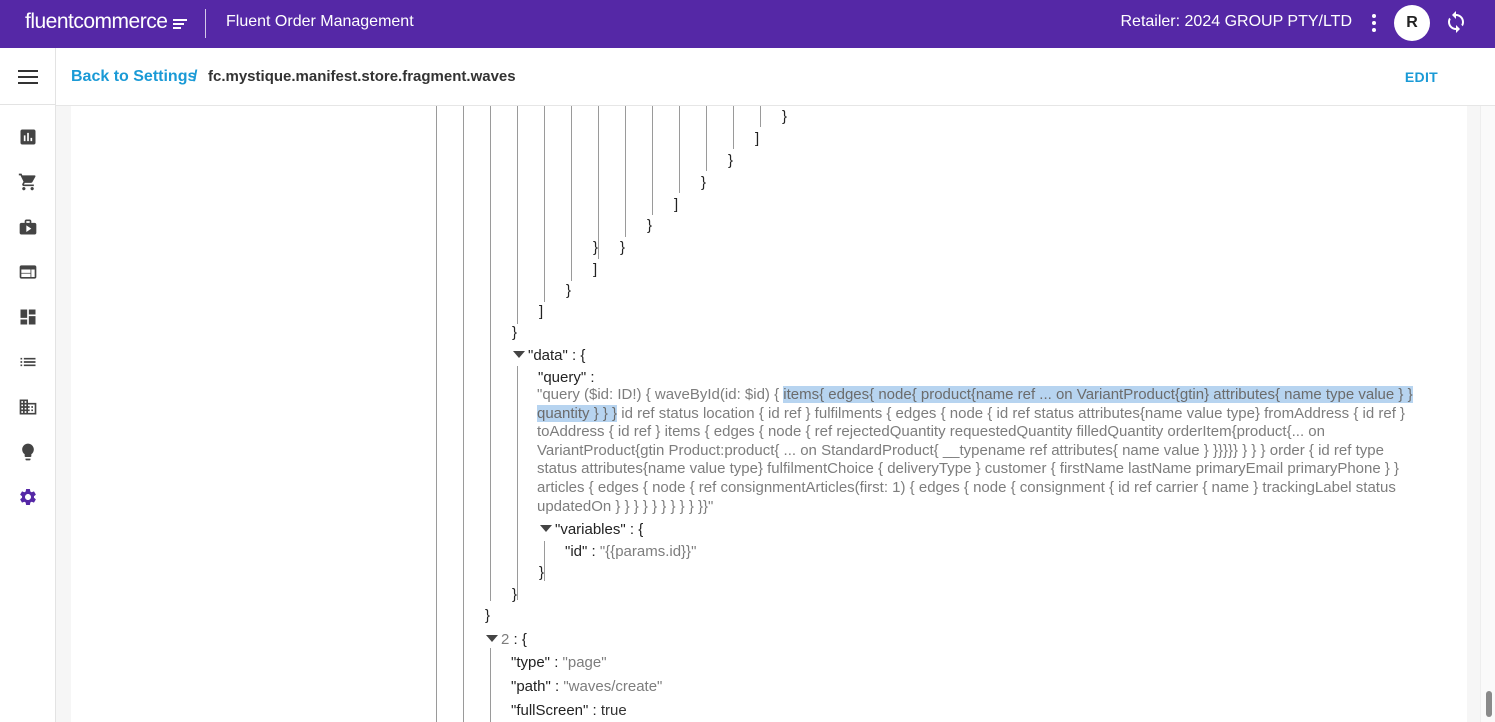 Image resolution: width=1495 pixels, height=722 pixels. I want to click on type-row: "type" : "page", so click(559, 663).